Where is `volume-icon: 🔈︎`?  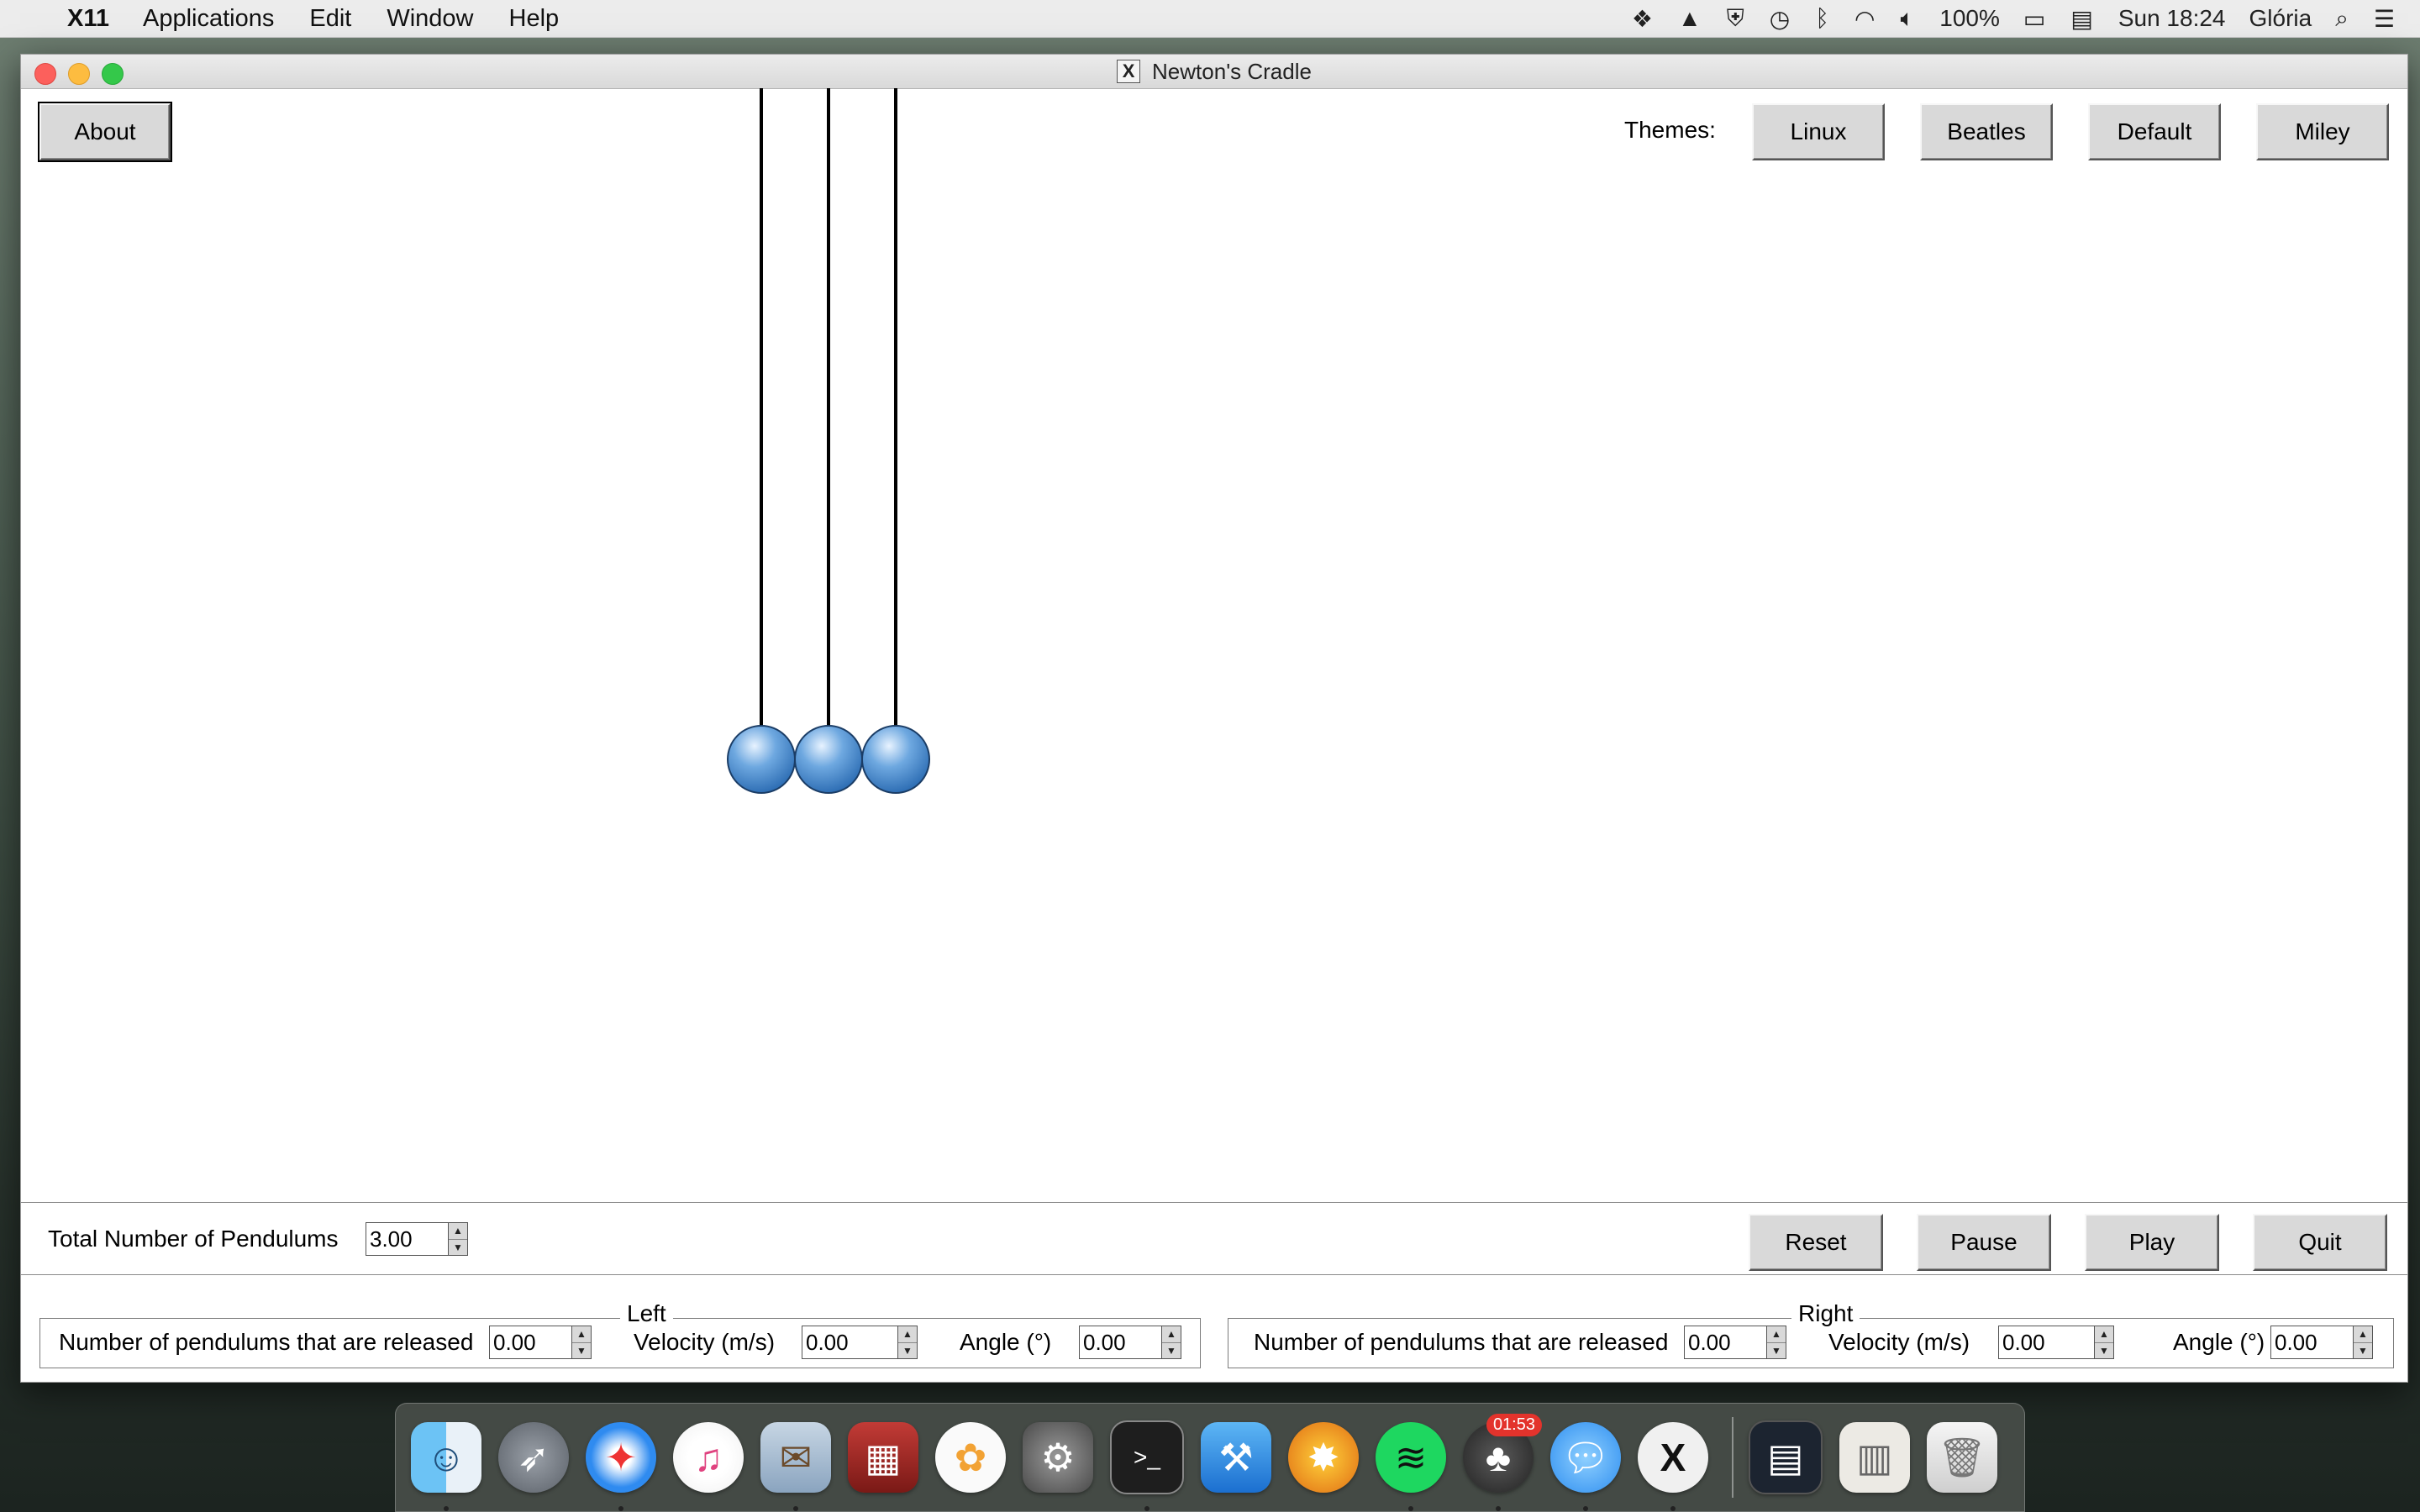
volume-icon: 🔈︎ is located at coordinates (1907, 19).